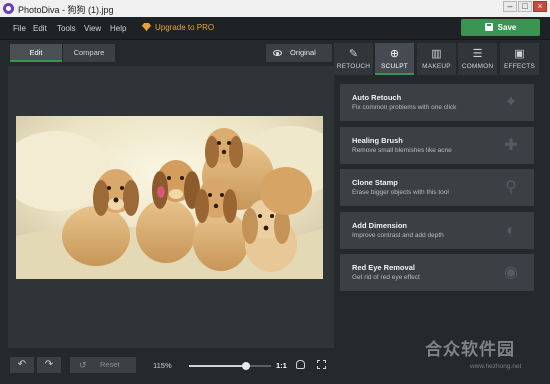 Image resolution: width=550 pixels, height=384 pixels. I want to click on tool-description: Get rid of red eye effect, so click(386, 277).